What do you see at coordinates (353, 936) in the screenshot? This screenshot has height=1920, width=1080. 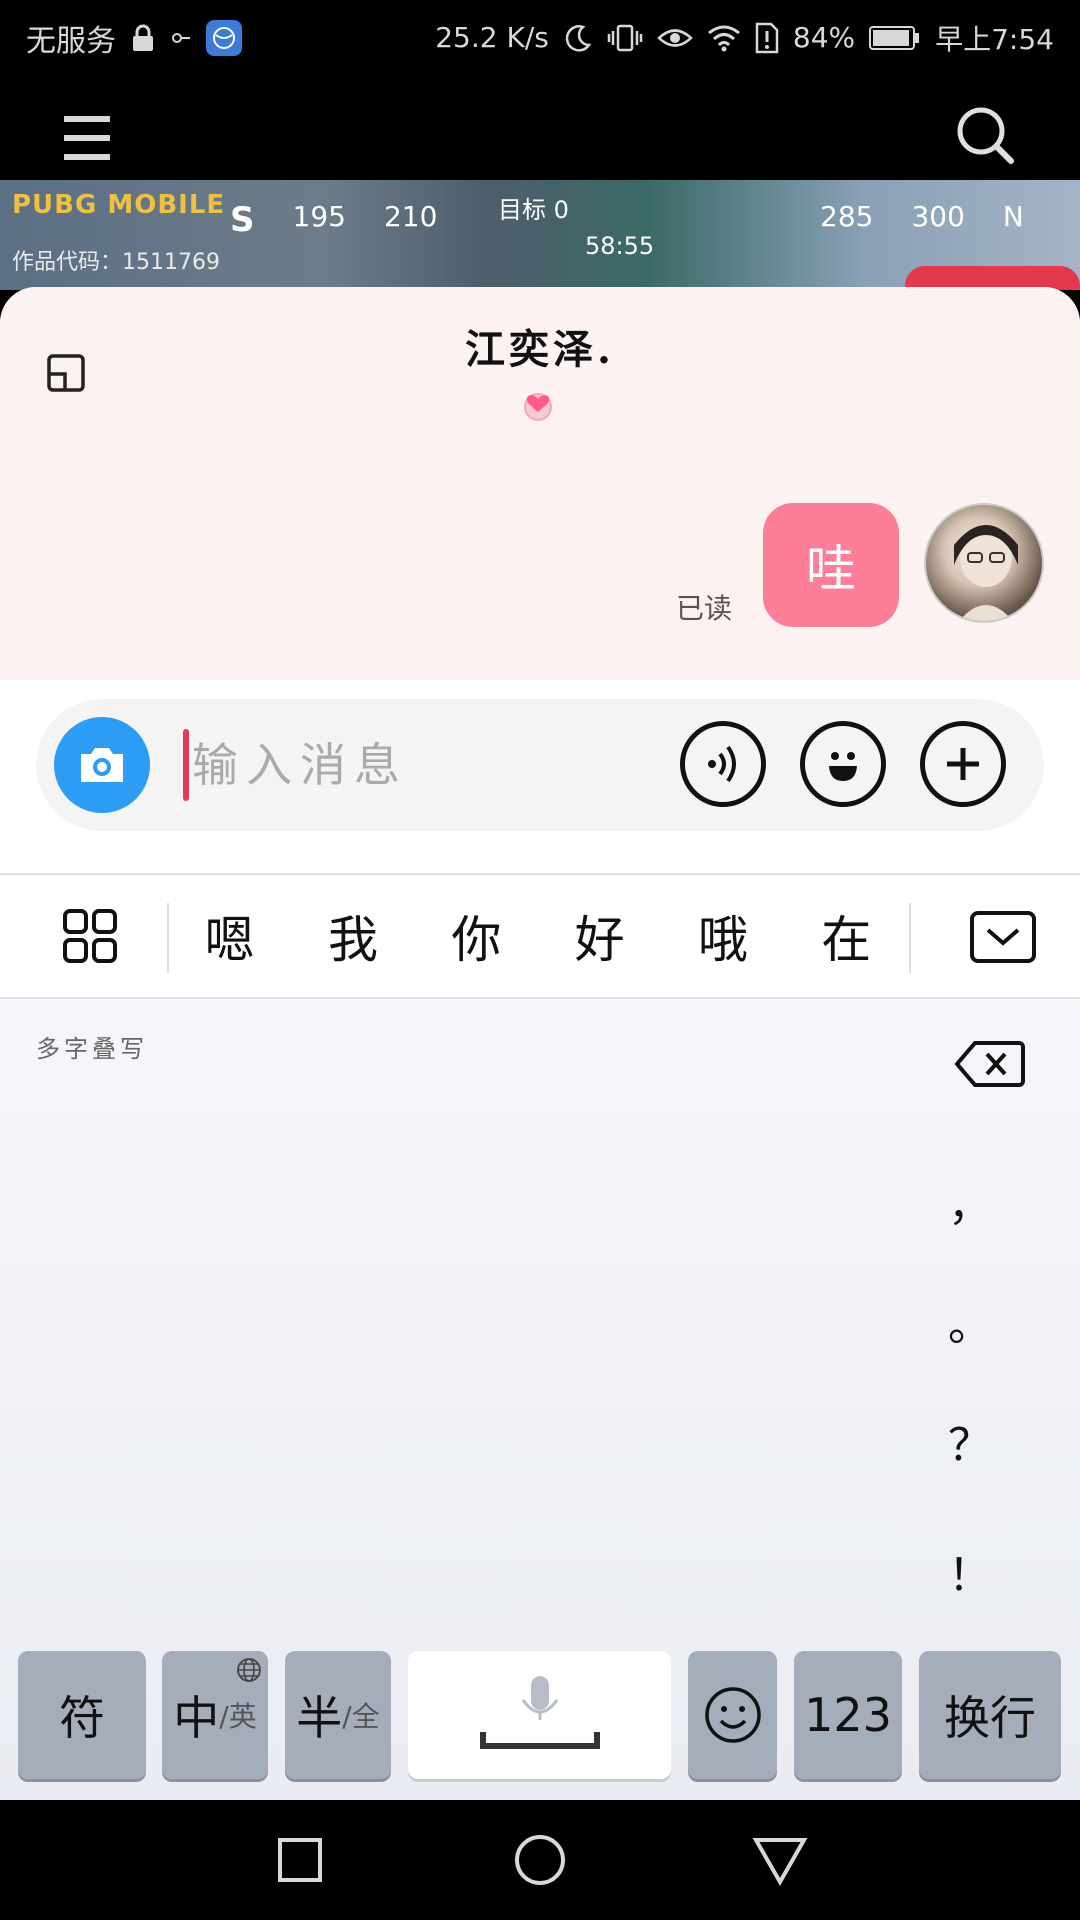 I see `candidate-word: 我` at bounding box center [353, 936].